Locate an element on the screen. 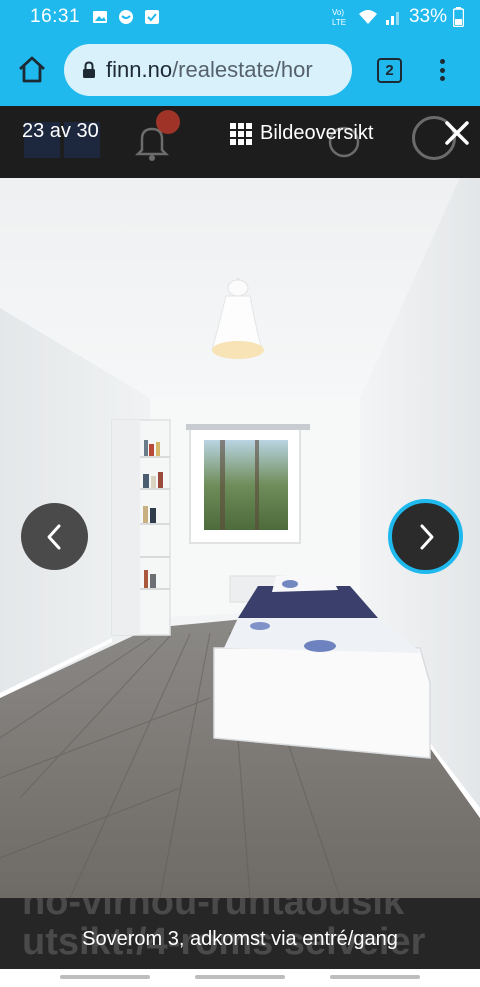  tabs-button: 2 is located at coordinates (389, 70).